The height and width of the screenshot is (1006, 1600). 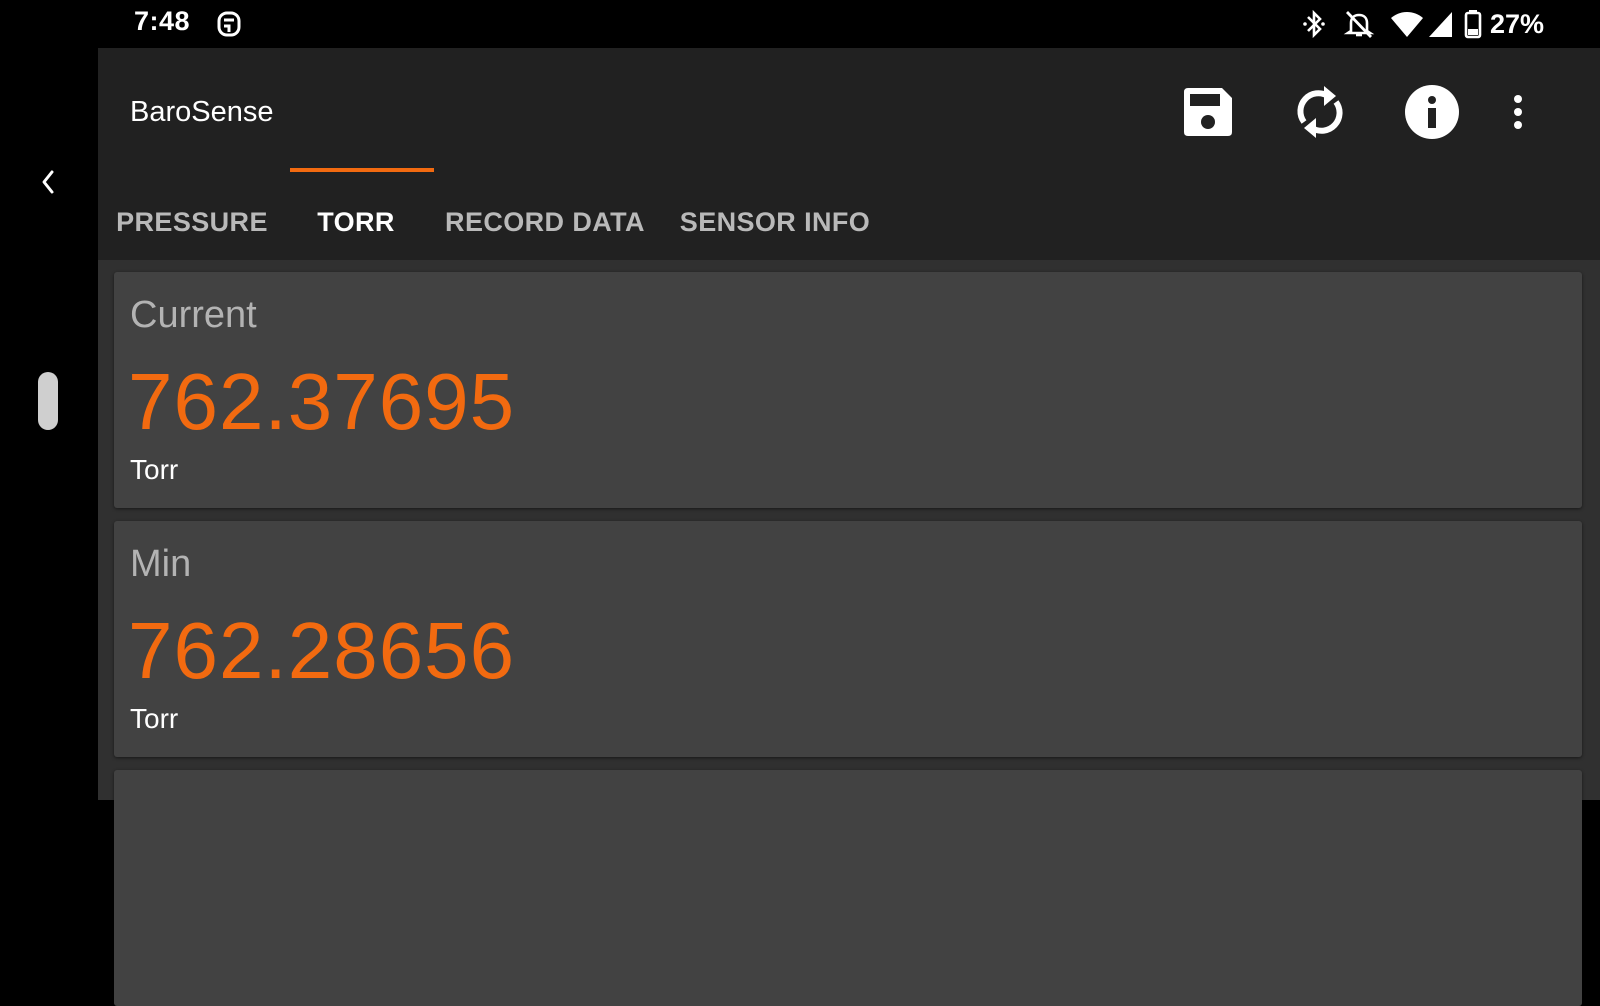 I want to click on drag-handle, so click(x=48, y=401).